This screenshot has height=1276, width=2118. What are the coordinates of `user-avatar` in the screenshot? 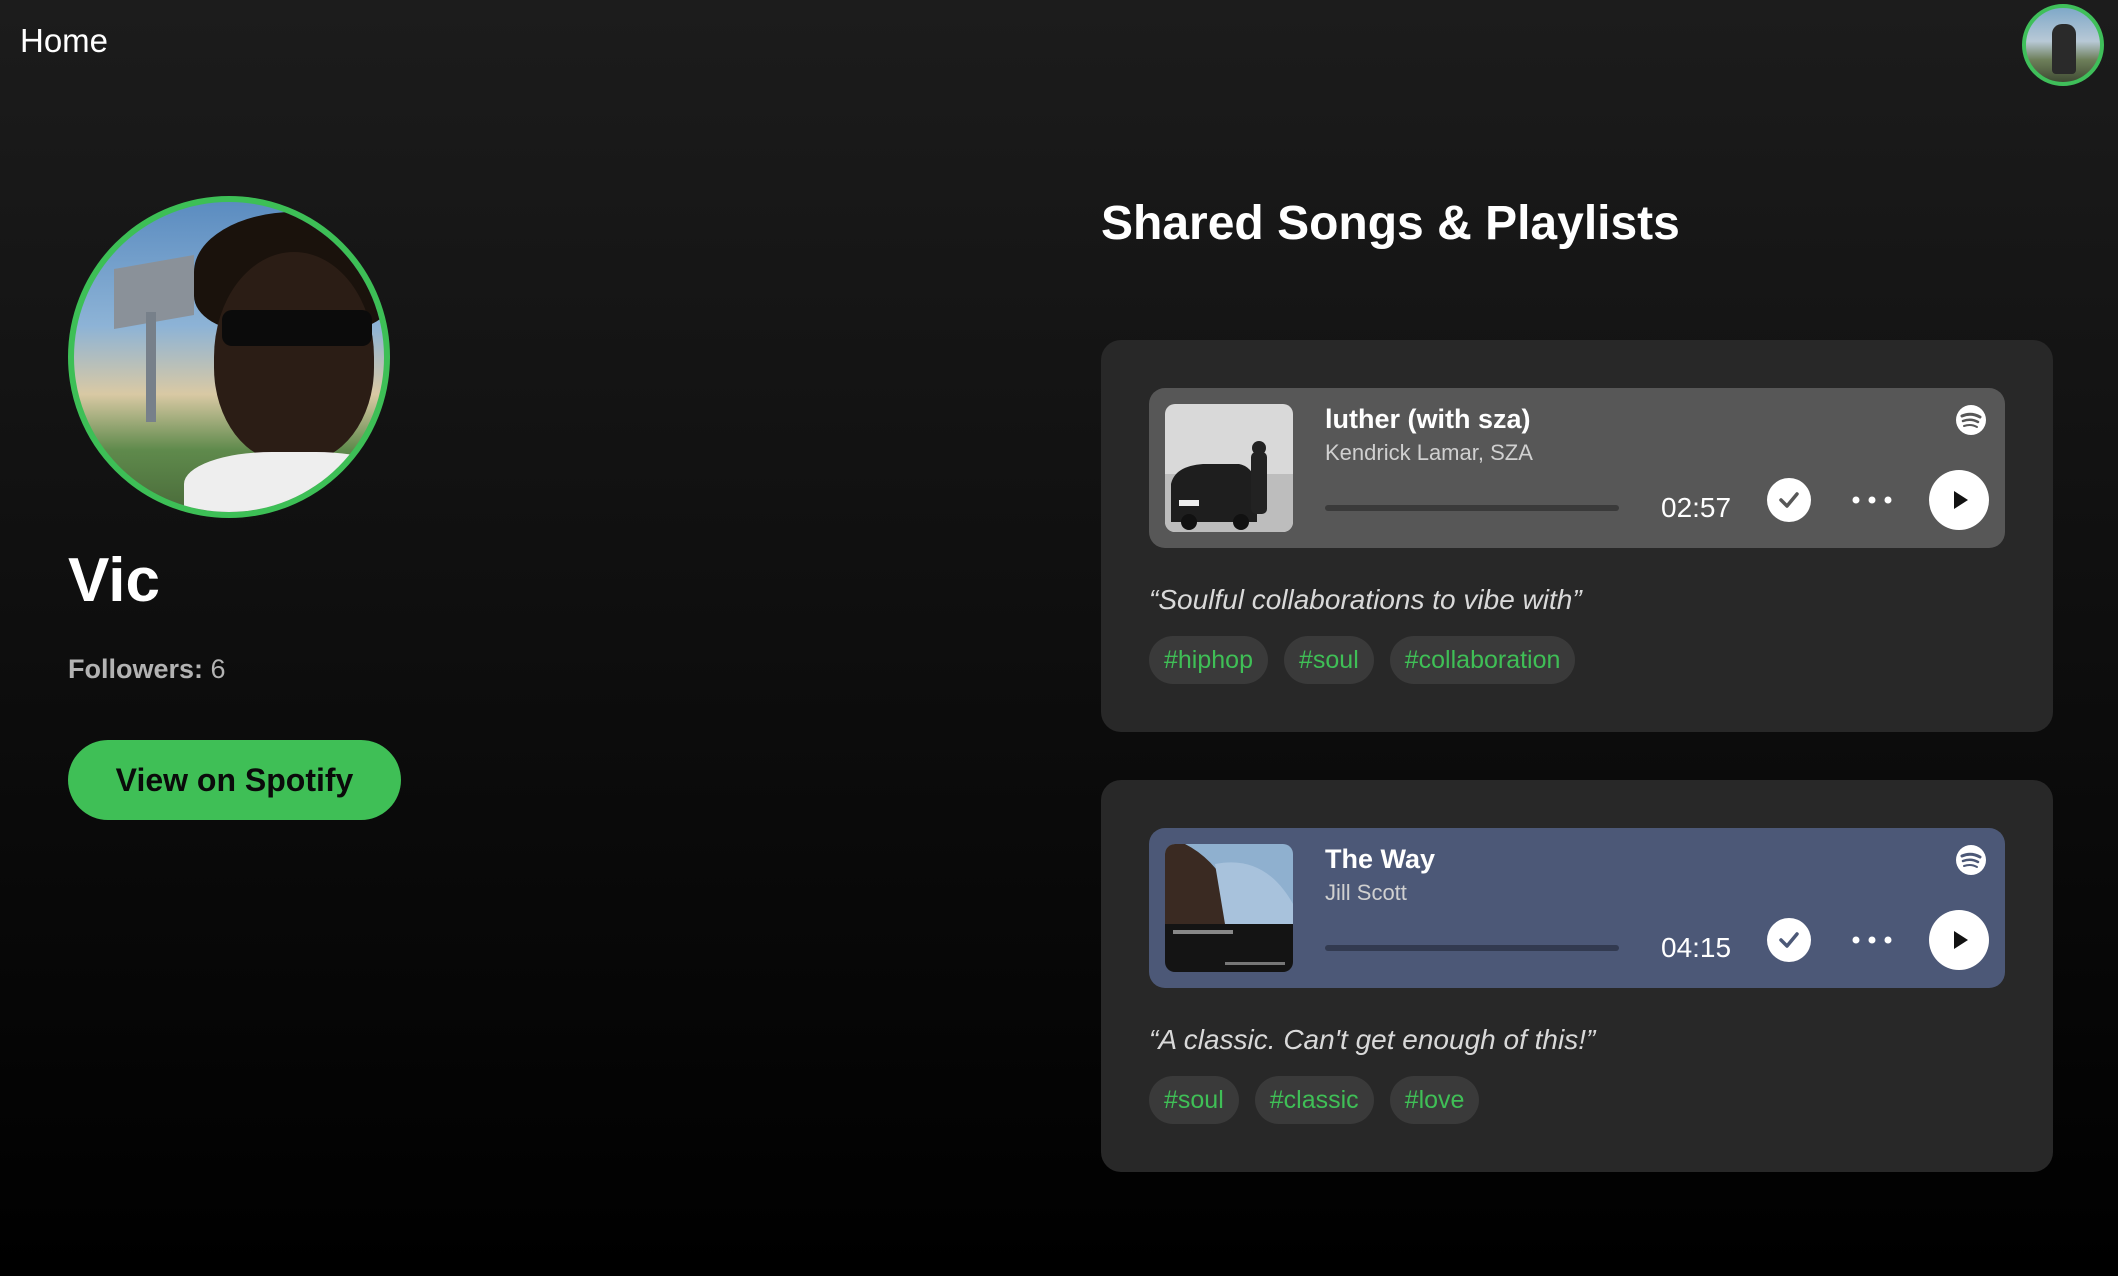 It's located at (2063, 45).